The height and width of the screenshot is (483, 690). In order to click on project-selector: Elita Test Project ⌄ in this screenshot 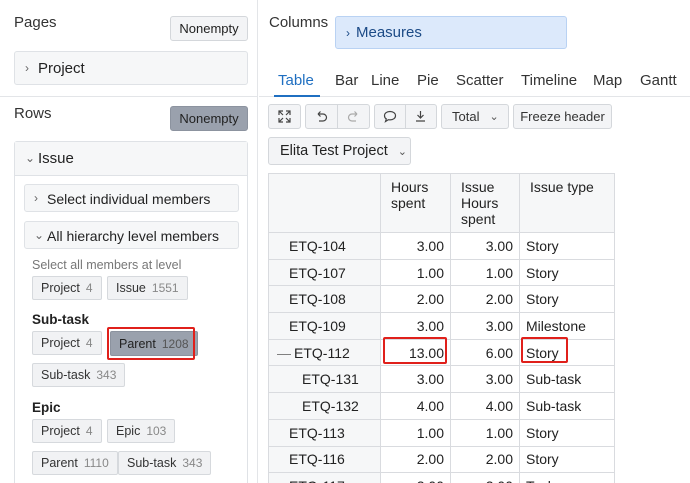, I will do `click(339, 151)`.